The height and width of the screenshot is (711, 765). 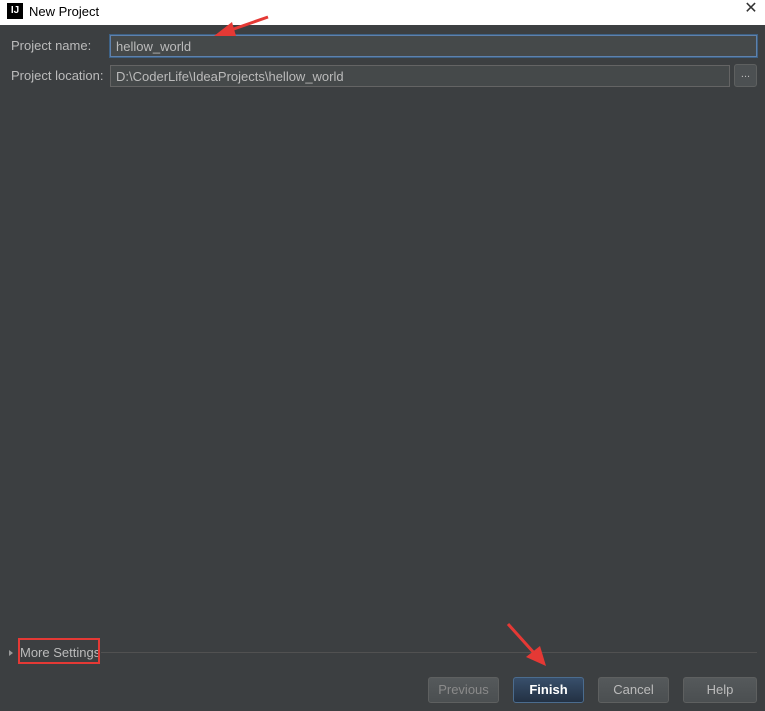 I want to click on annotation-box, so click(x=59, y=651).